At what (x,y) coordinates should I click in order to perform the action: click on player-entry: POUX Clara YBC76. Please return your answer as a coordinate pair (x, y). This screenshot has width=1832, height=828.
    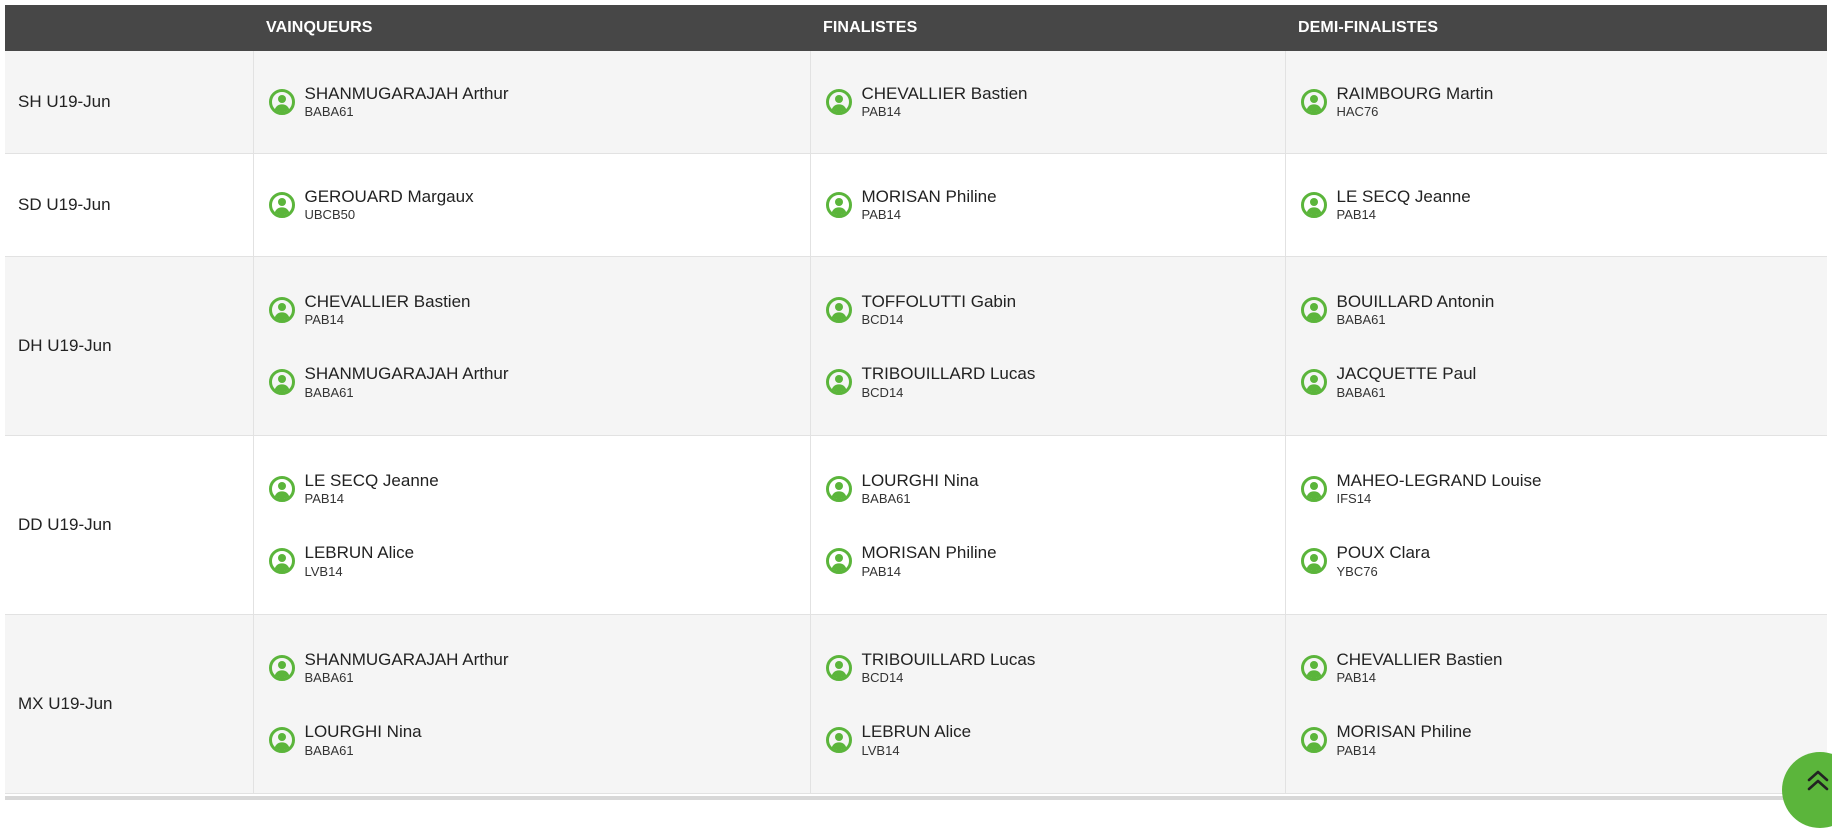
    Looking at the image, I should click on (1563, 561).